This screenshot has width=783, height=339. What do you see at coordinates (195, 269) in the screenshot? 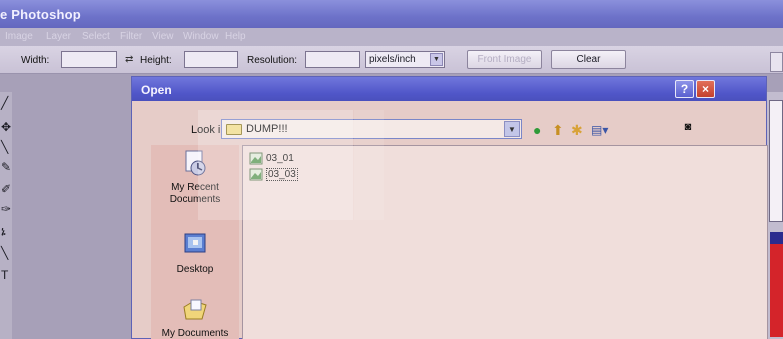
I see `place-label: Desktop` at bounding box center [195, 269].